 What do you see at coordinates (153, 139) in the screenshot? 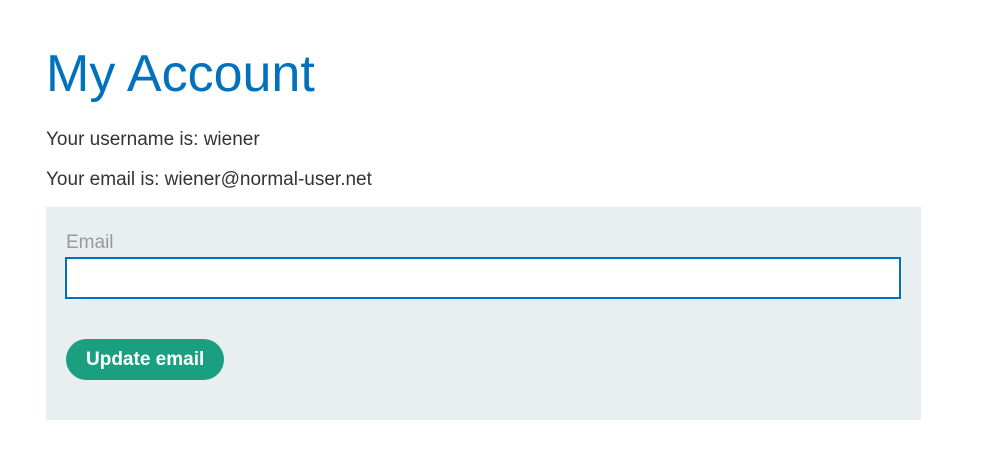
I see `username-text: Your username is: wiener` at bounding box center [153, 139].